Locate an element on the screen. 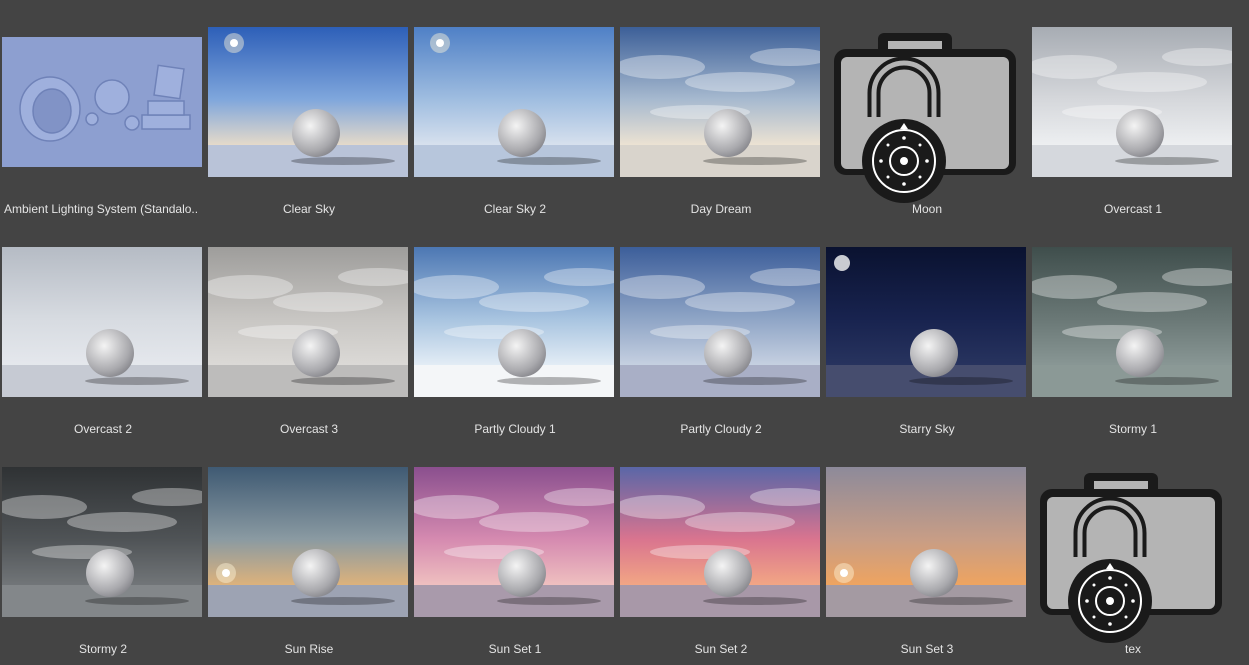 The width and height of the screenshot is (1249, 665). preset-tile-overcast-1: Overcast 1 is located at coordinates (1133, 110).